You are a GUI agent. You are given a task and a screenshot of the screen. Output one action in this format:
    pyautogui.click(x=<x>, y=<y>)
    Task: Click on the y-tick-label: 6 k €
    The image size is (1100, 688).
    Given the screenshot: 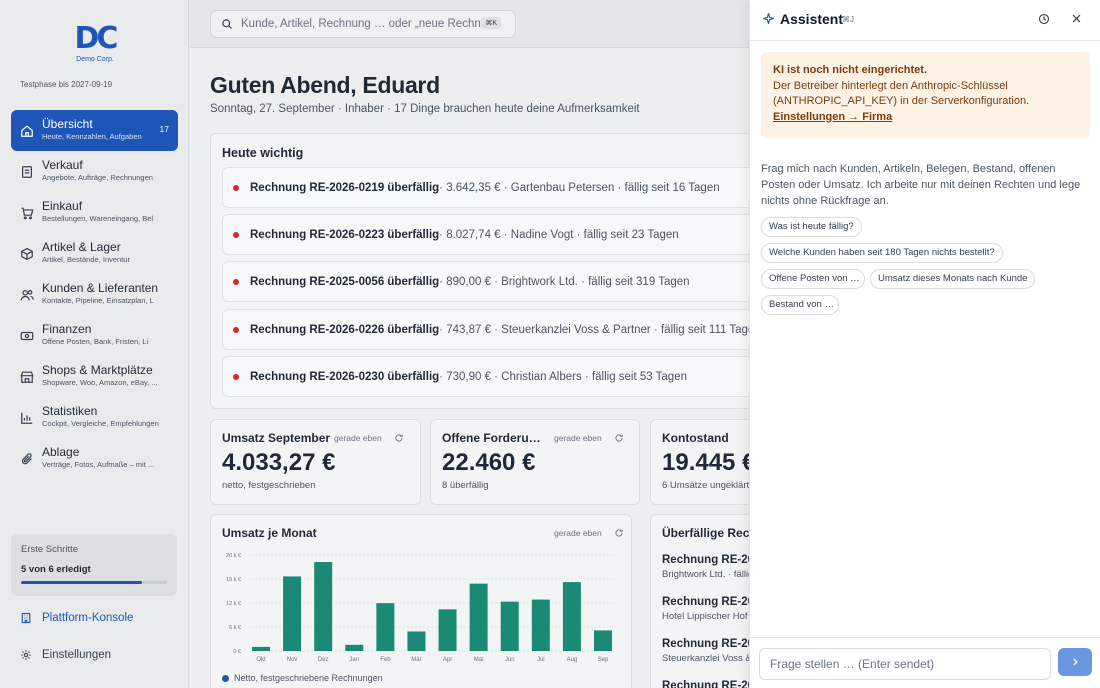 What is the action you would take?
    pyautogui.click(x=235, y=628)
    